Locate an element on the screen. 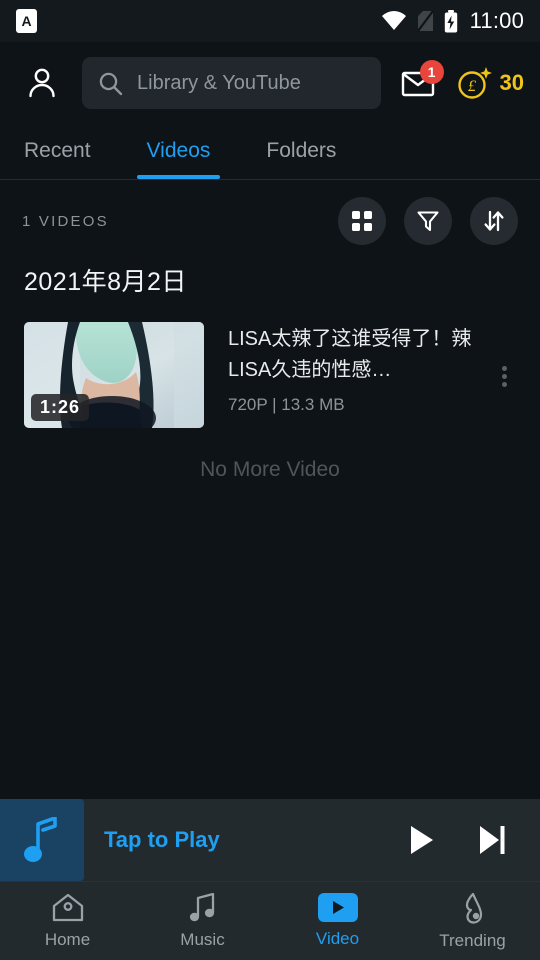 The image size is (540, 960). tab-folders: Folders is located at coordinates (315, 151).